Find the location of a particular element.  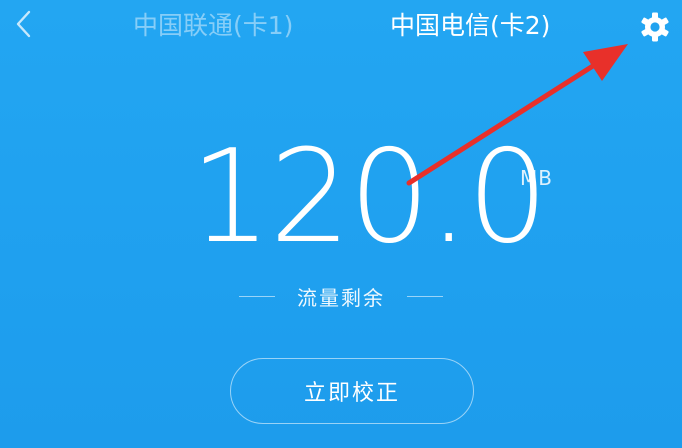

settings-button is located at coordinates (655, 27).